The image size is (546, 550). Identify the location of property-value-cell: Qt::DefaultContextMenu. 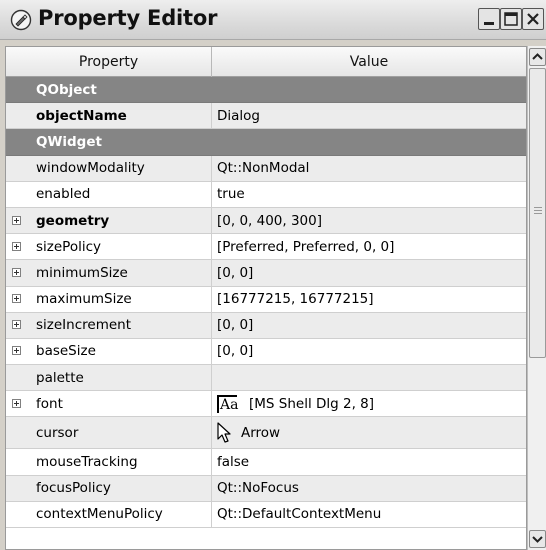
(369, 514).